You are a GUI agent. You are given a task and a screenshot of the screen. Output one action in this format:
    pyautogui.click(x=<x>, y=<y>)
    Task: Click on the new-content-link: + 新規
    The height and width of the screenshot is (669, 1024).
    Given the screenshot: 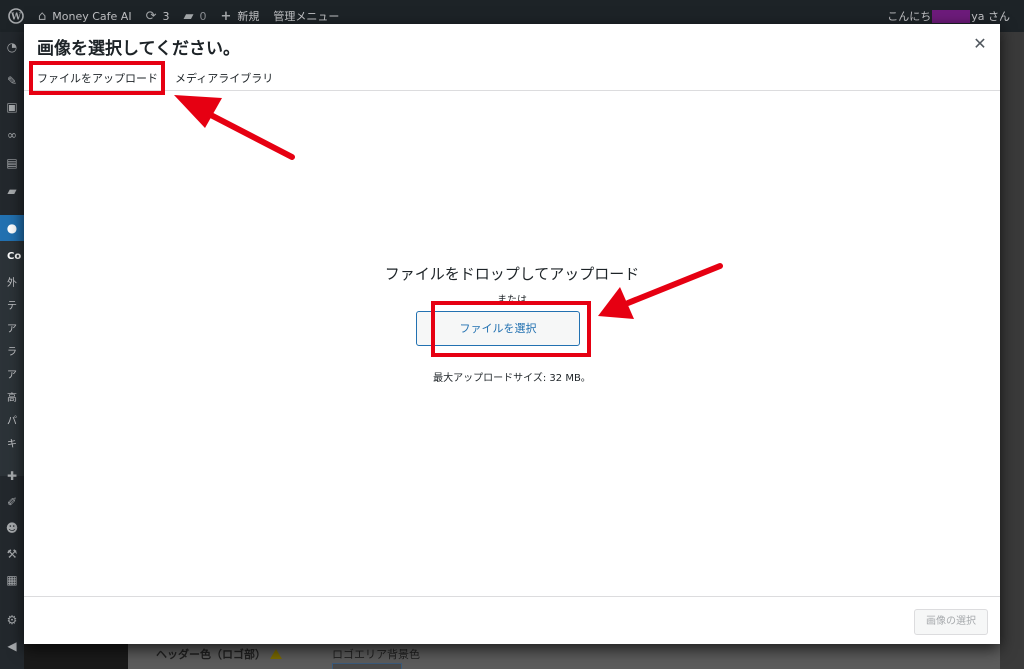 What is the action you would take?
    pyautogui.click(x=239, y=16)
    